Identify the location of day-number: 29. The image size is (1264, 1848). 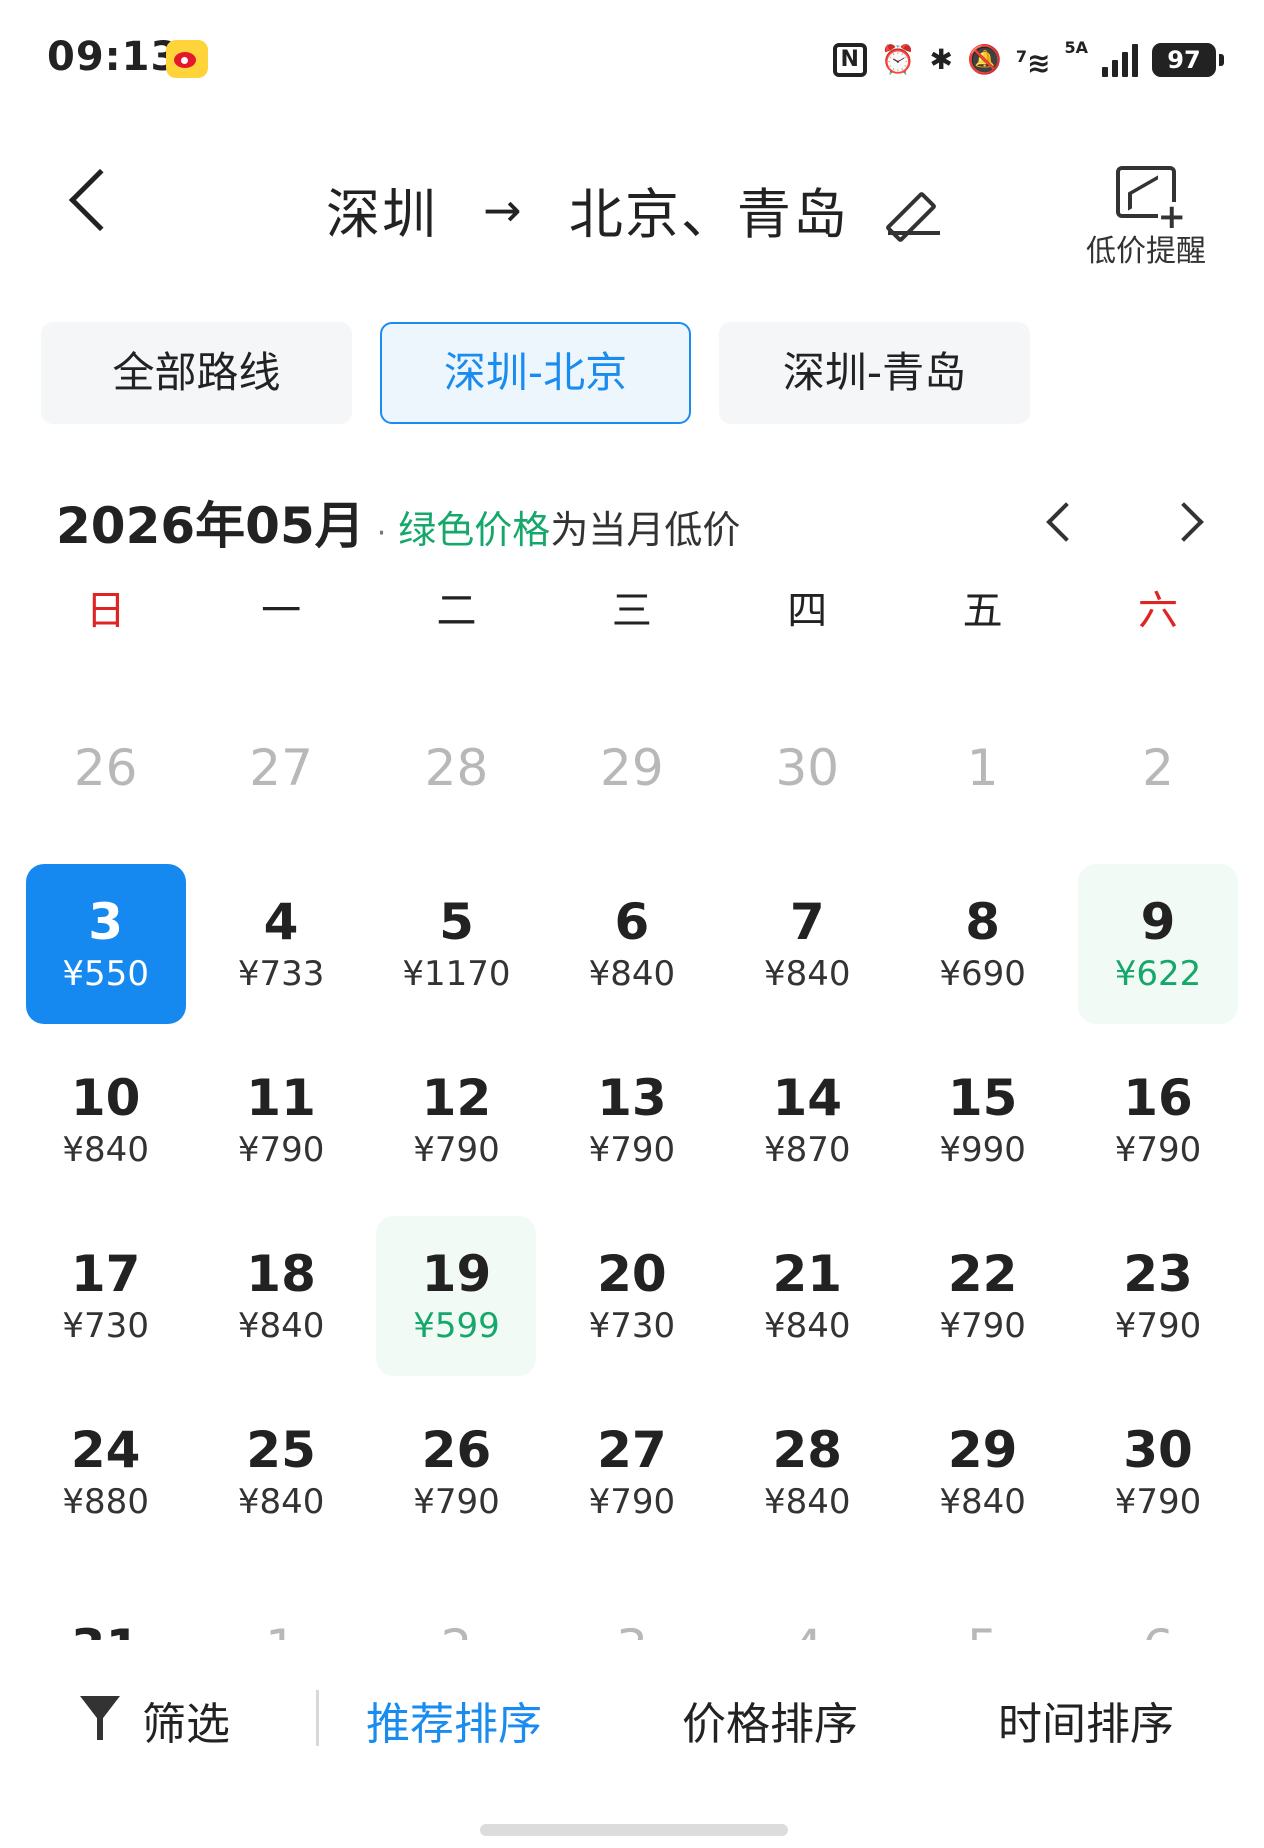
(982, 1450).